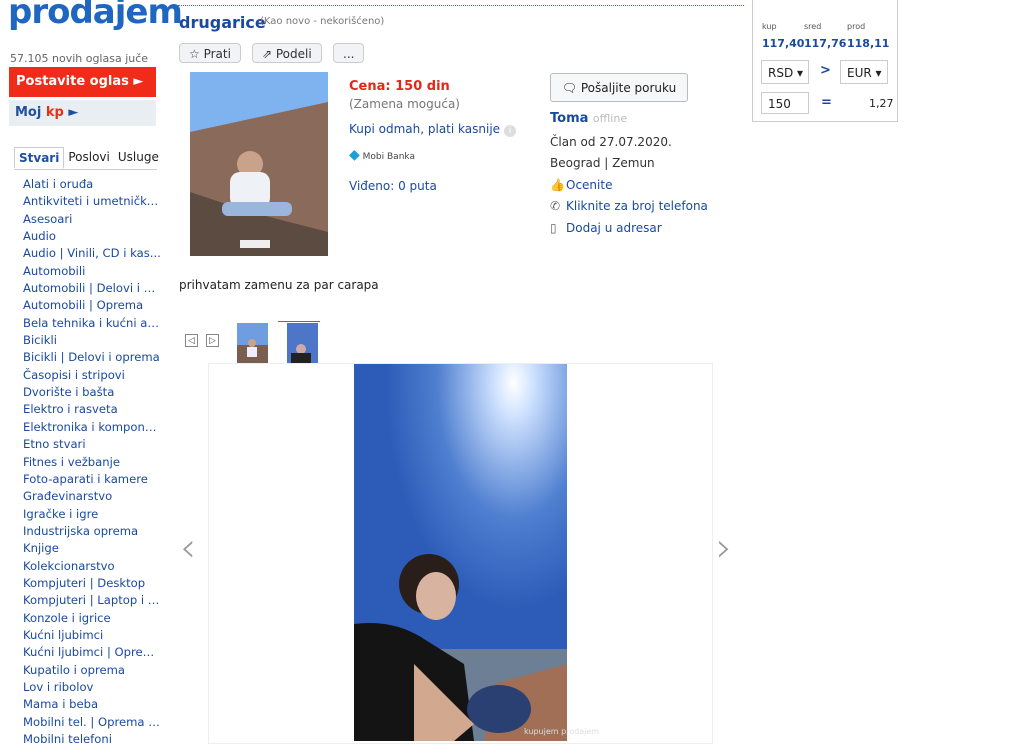 This screenshot has height=751, width=1024. I want to click on post-ad-button: Postavite oglas ►, so click(82, 82).